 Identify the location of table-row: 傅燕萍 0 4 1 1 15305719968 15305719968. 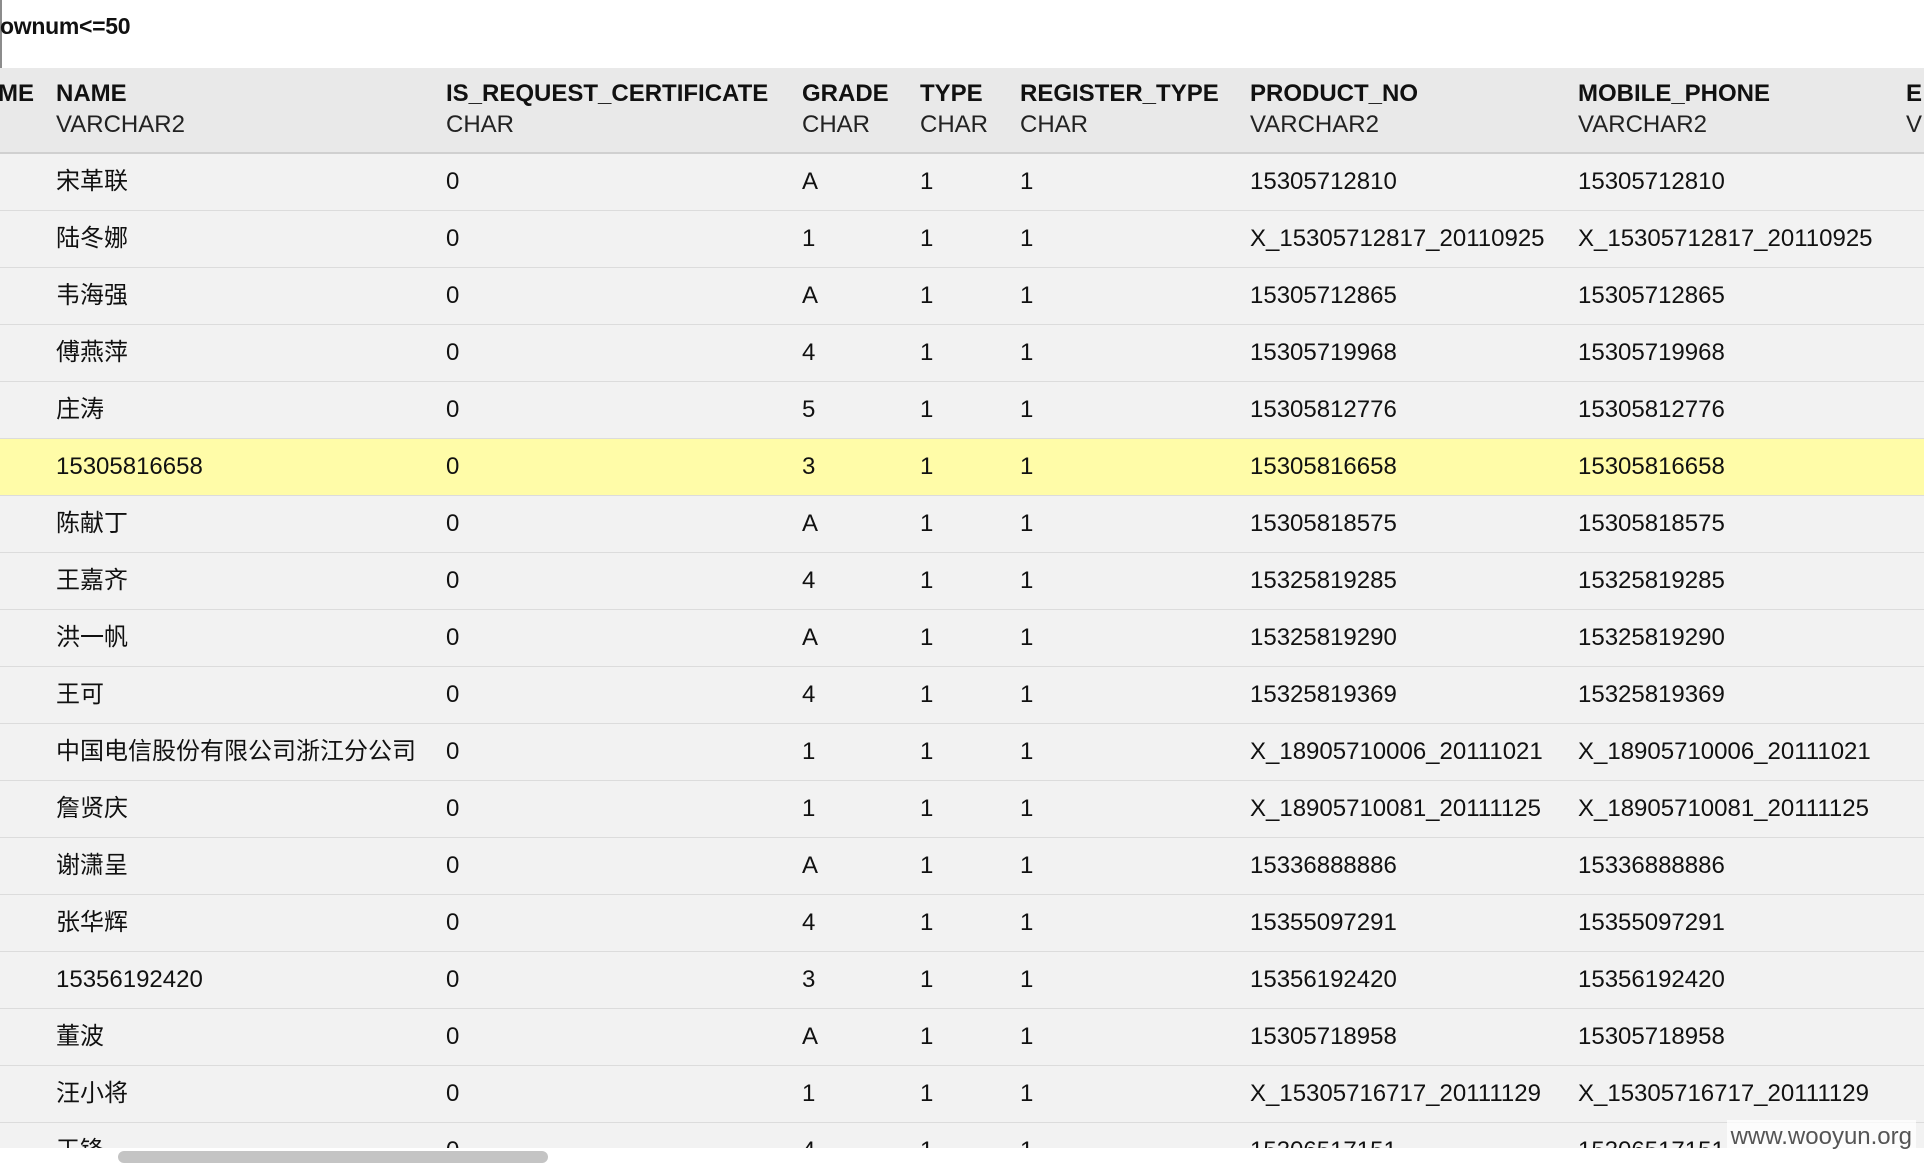
(962, 353).